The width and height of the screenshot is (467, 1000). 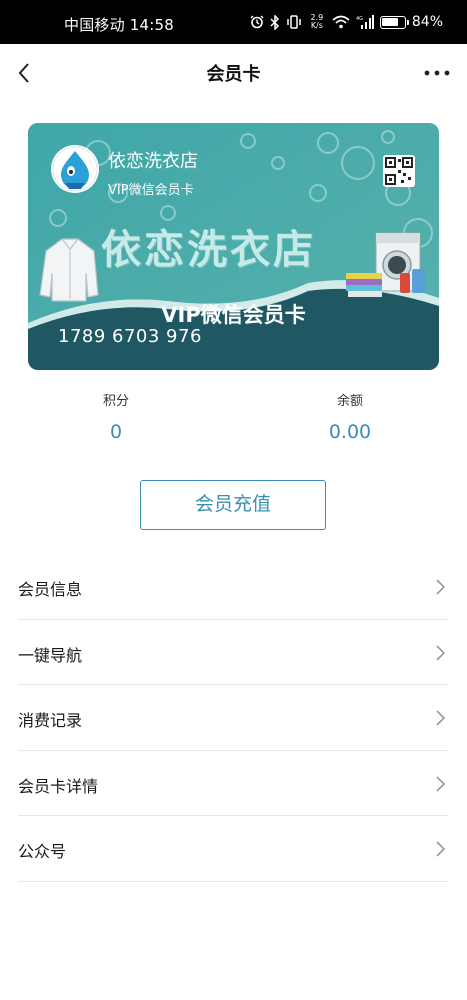 I want to click on menu-item-navigation: 一键导航, so click(x=233, y=652).